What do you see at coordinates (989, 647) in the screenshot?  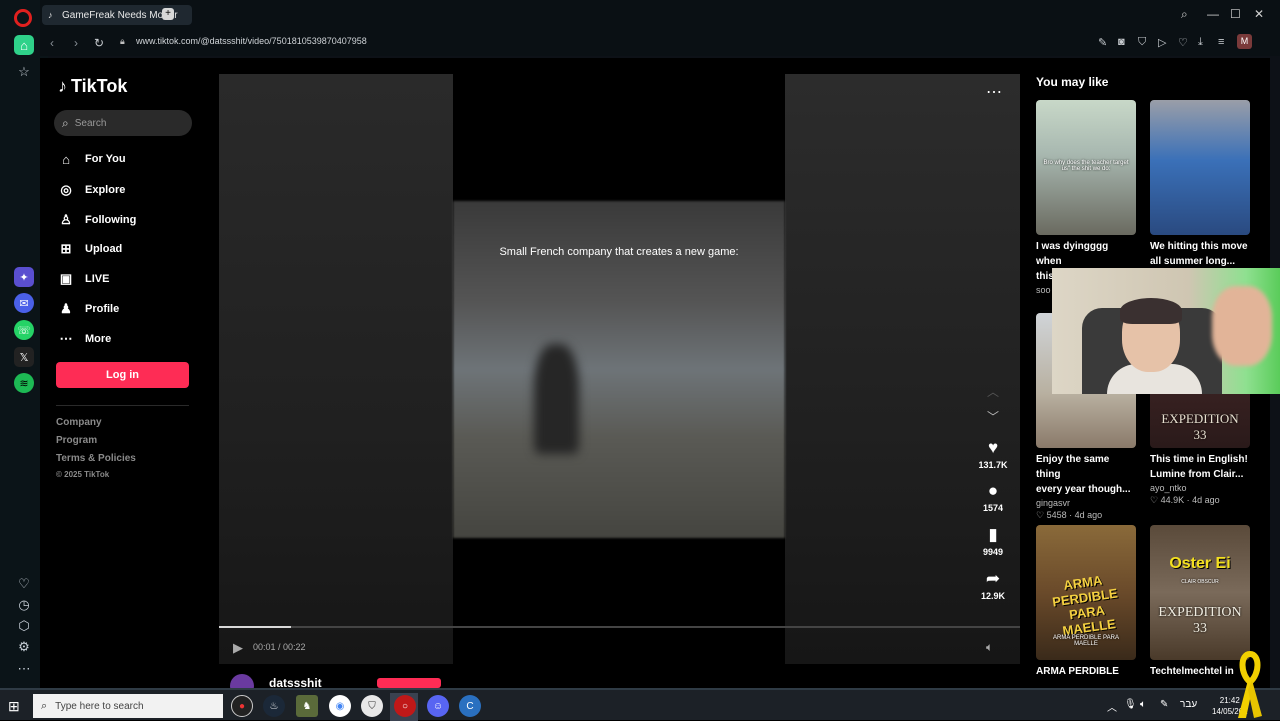 I see `volume-icon: 🔈︎` at bounding box center [989, 647].